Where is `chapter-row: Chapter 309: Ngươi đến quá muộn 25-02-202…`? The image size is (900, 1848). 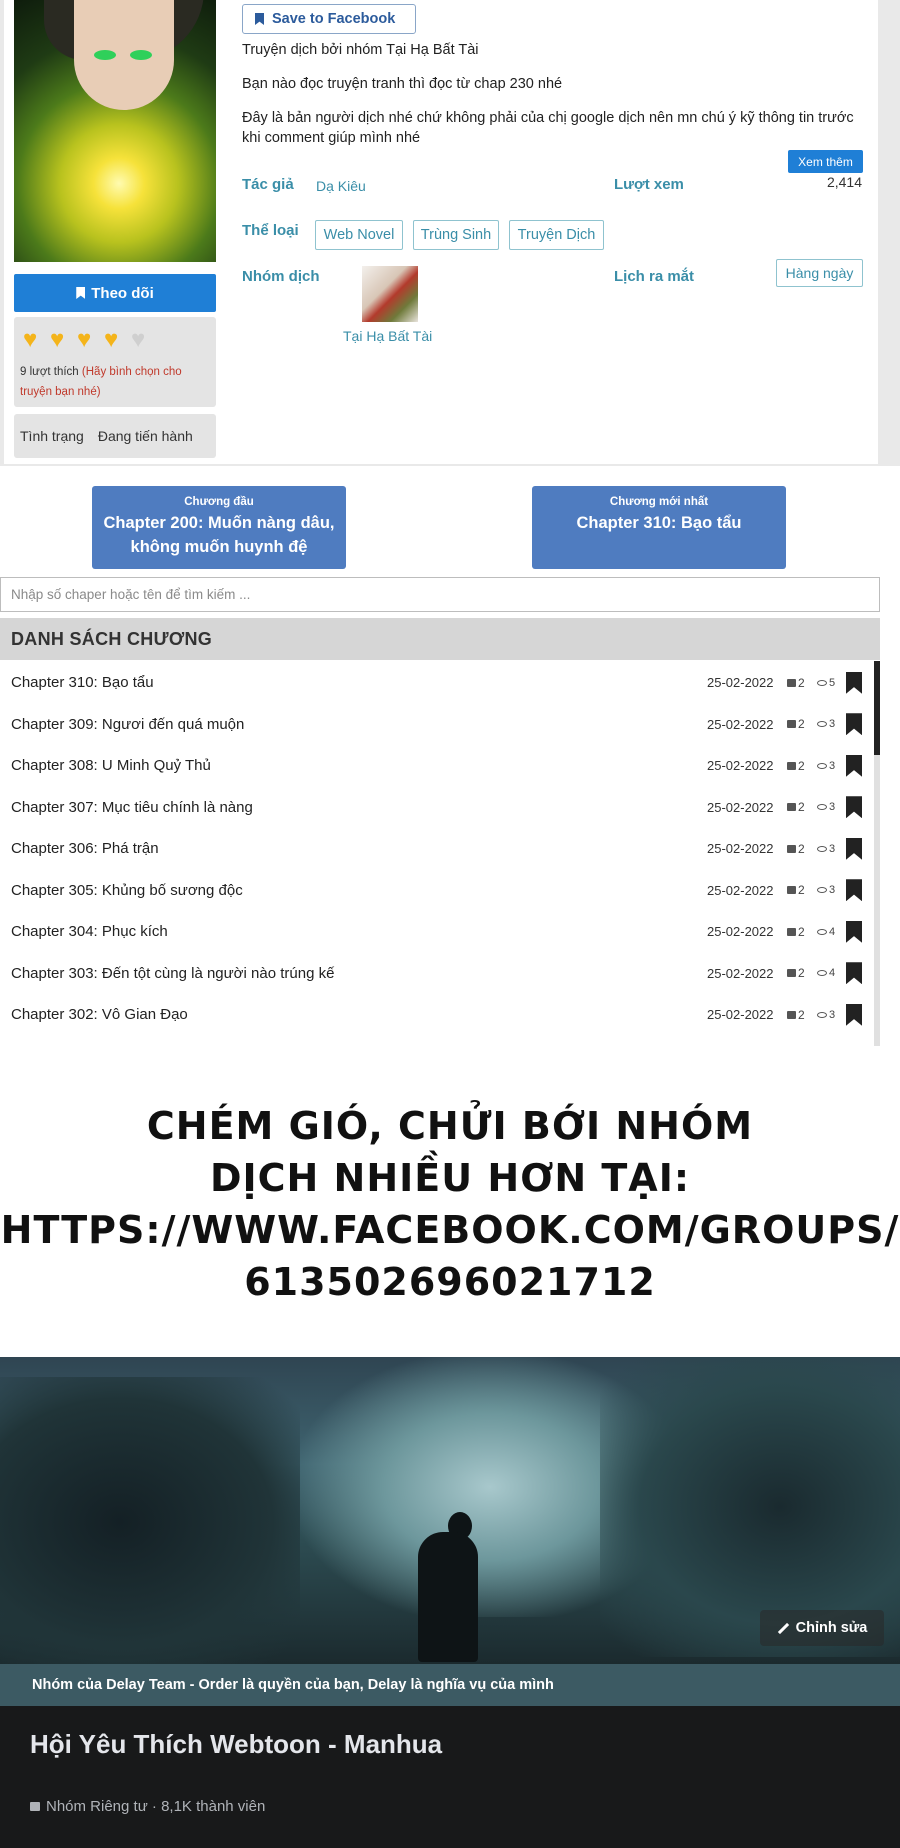
chapter-row: Chapter 309: Ngươi đến quá muộn 25-02-202… is located at coordinates (436, 725).